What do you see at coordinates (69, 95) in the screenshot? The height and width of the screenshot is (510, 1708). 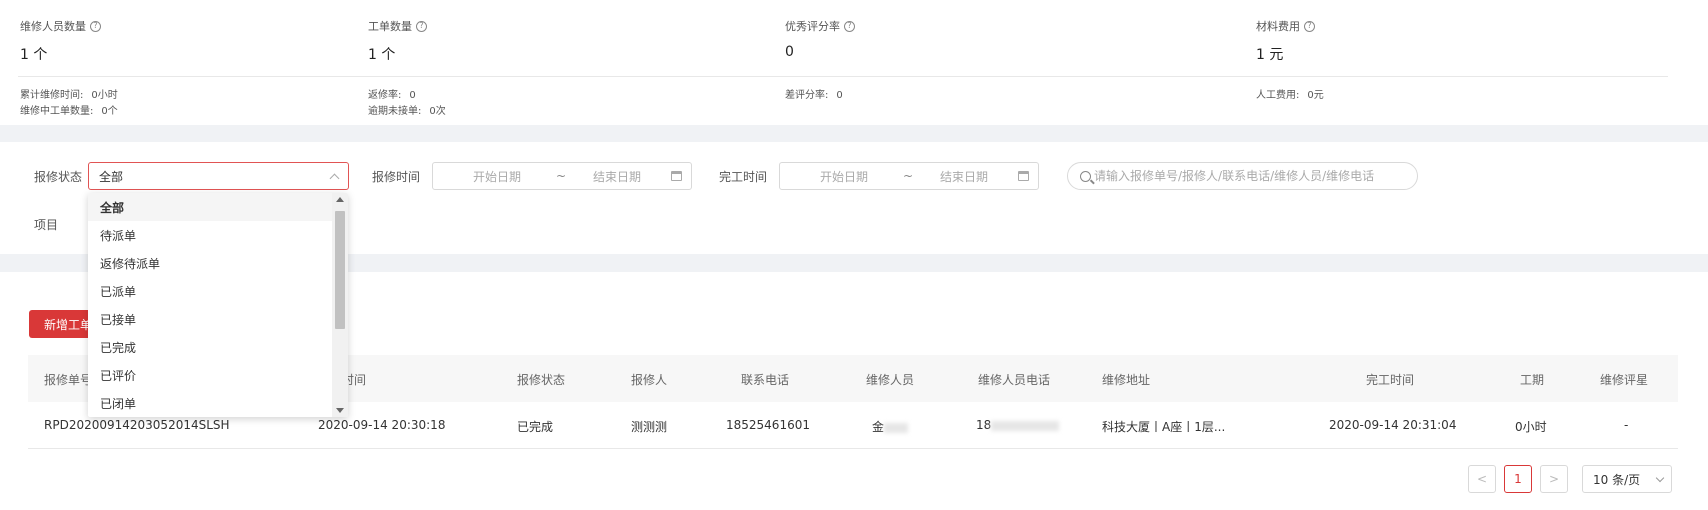 I see `sub-stat-total-repair-time: 累计维修时间: 0小时` at bounding box center [69, 95].